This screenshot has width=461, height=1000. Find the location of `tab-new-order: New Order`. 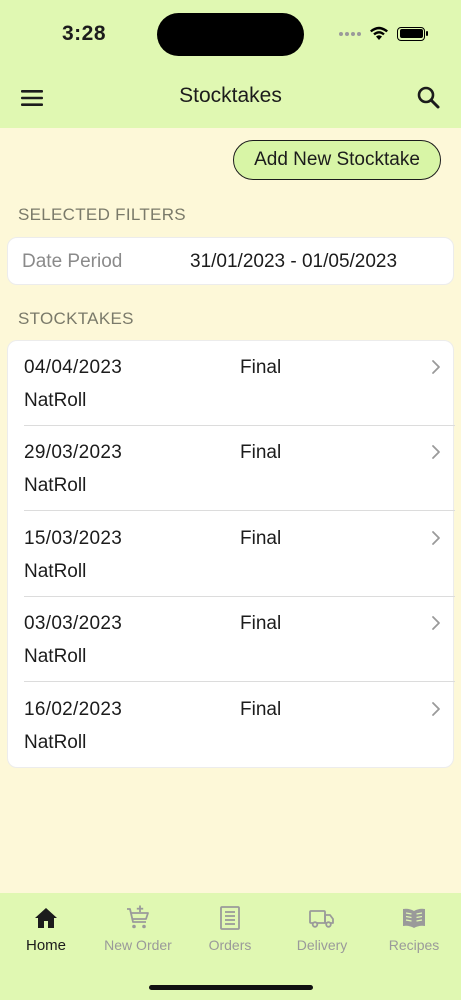

tab-new-order: New Order is located at coordinates (138, 929).